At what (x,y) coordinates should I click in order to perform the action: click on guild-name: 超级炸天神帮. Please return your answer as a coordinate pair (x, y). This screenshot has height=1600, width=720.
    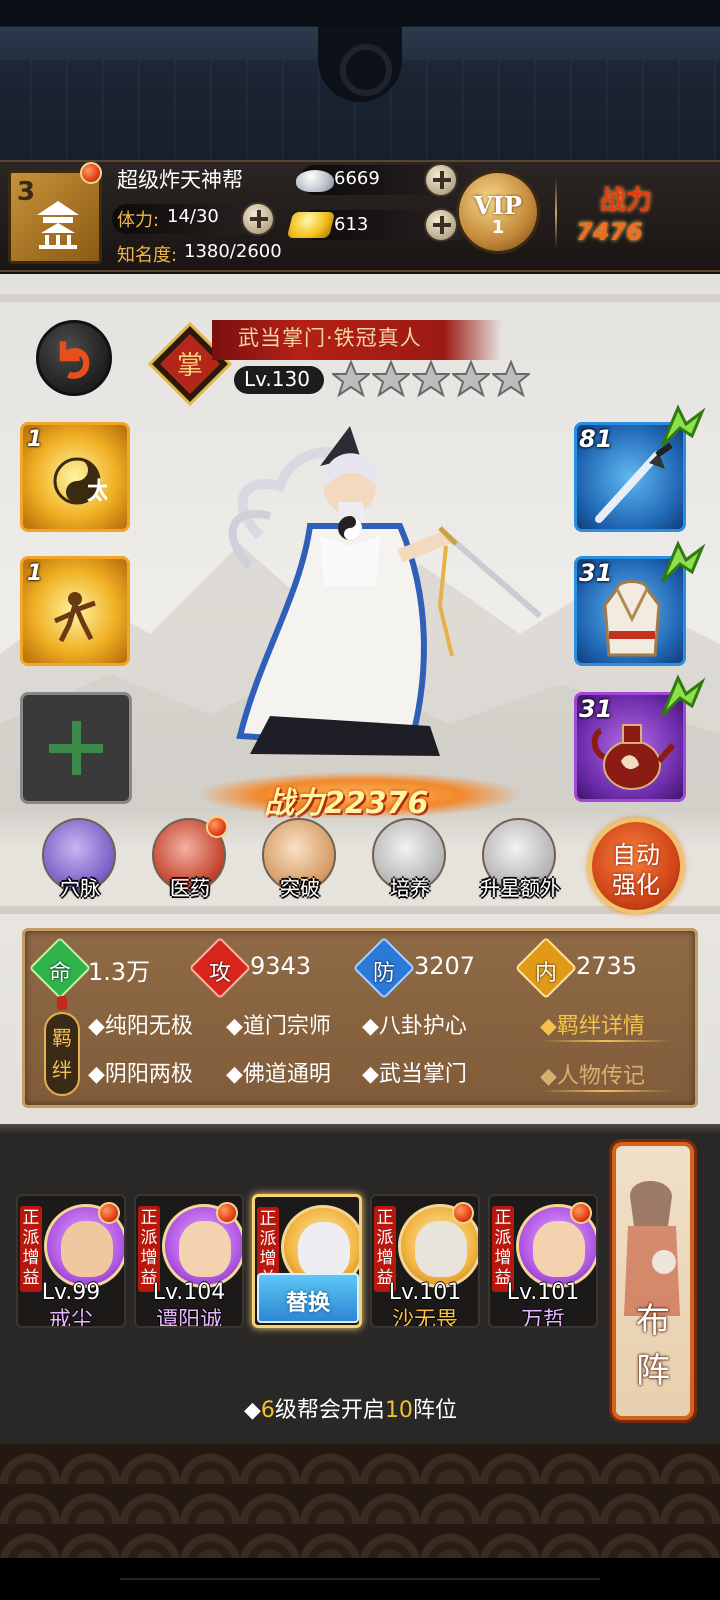
    Looking at the image, I should click on (180, 180).